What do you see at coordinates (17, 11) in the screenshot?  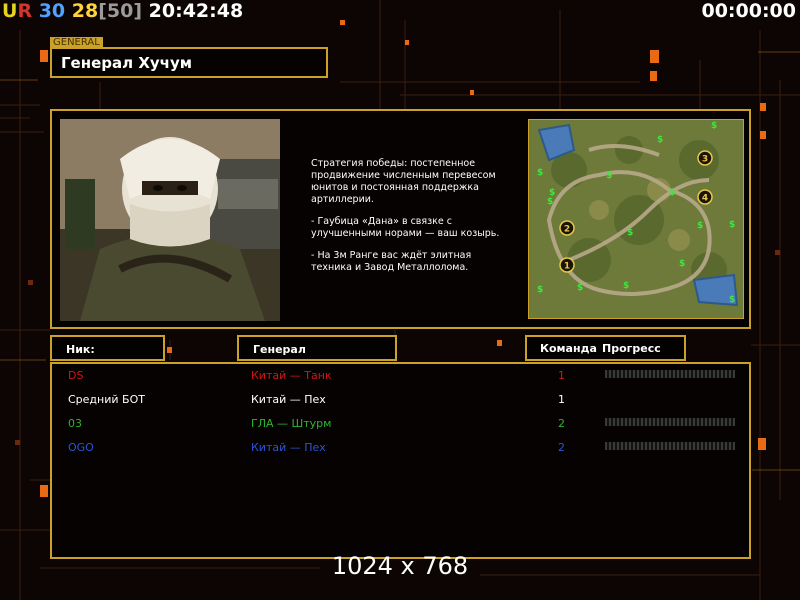 I see `hud-label-ur: UR` at bounding box center [17, 11].